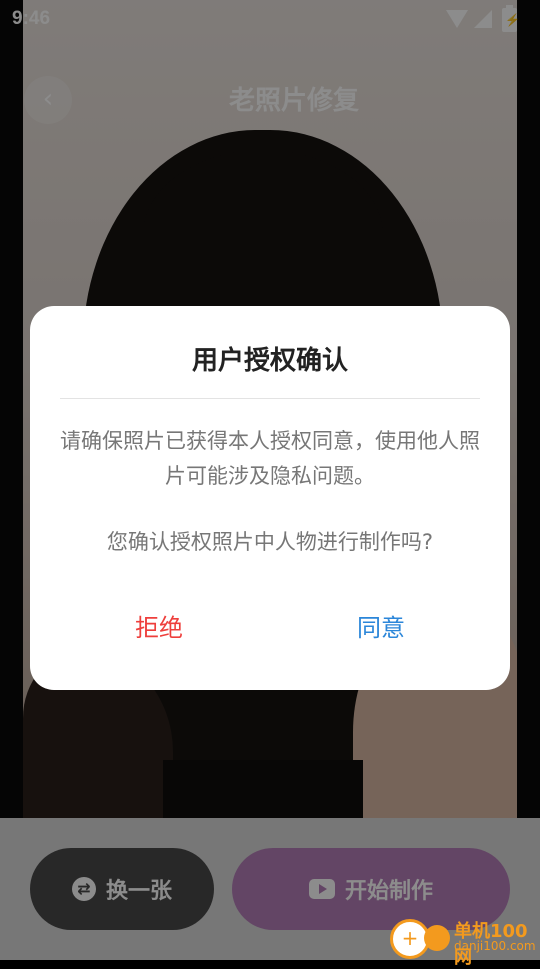 The height and width of the screenshot is (969, 540). Describe the element at coordinates (159, 628) in the screenshot. I see `reject-button: 拒绝` at that location.